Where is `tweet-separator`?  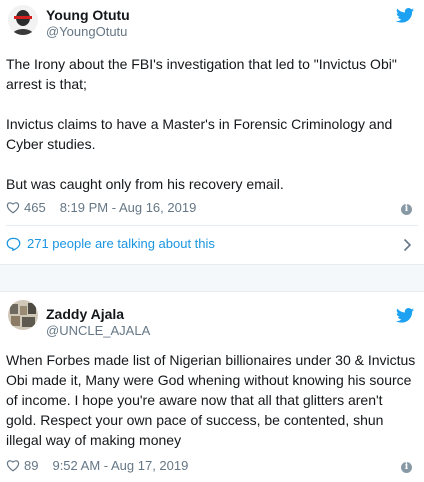 tweet-separator is located at coordinates (212, 278).